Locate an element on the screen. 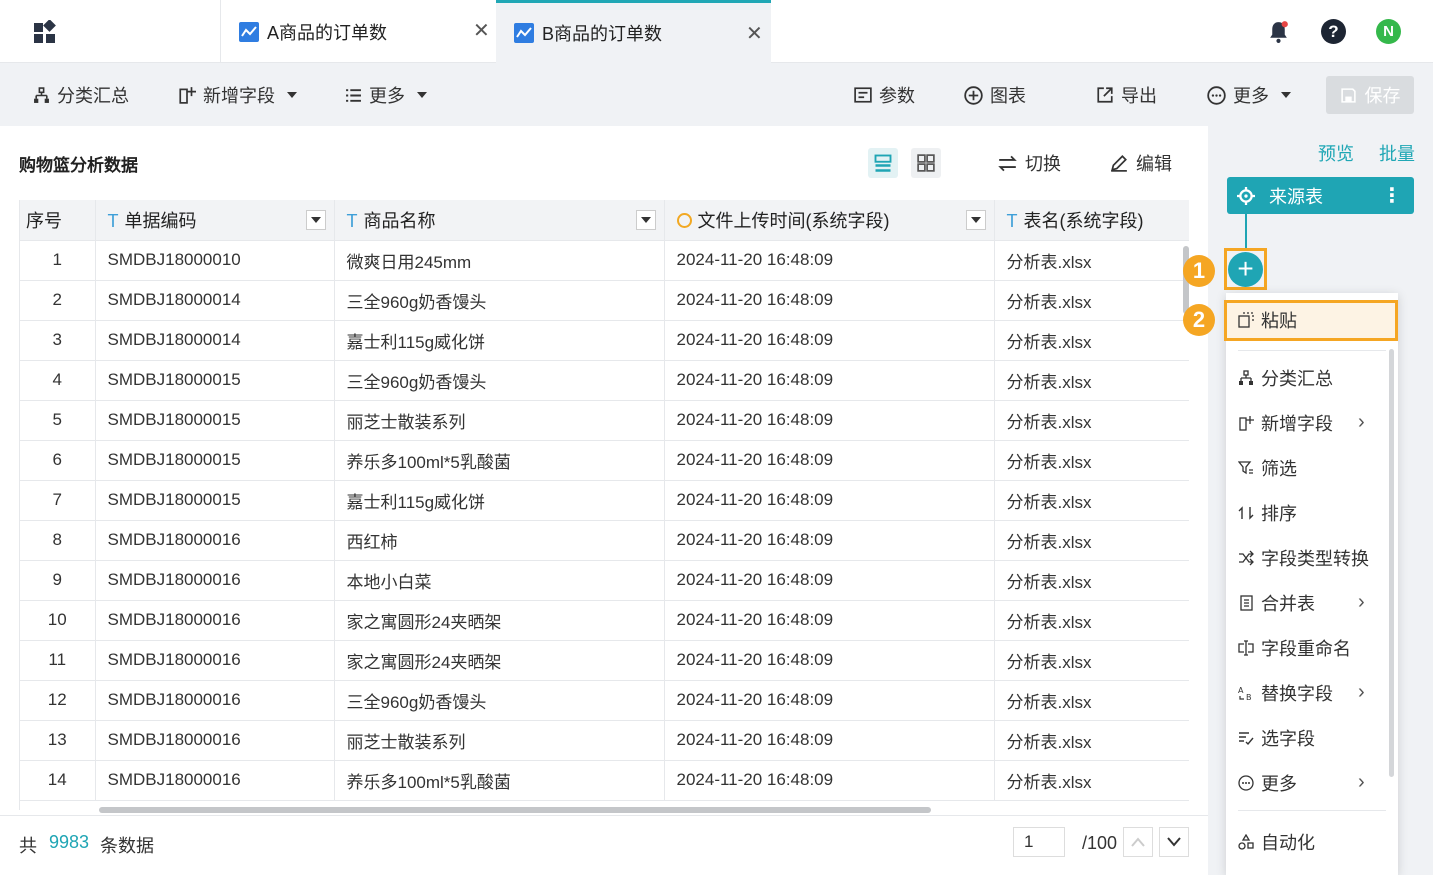  table-cell: 2 is located at coordinates (58, 300).